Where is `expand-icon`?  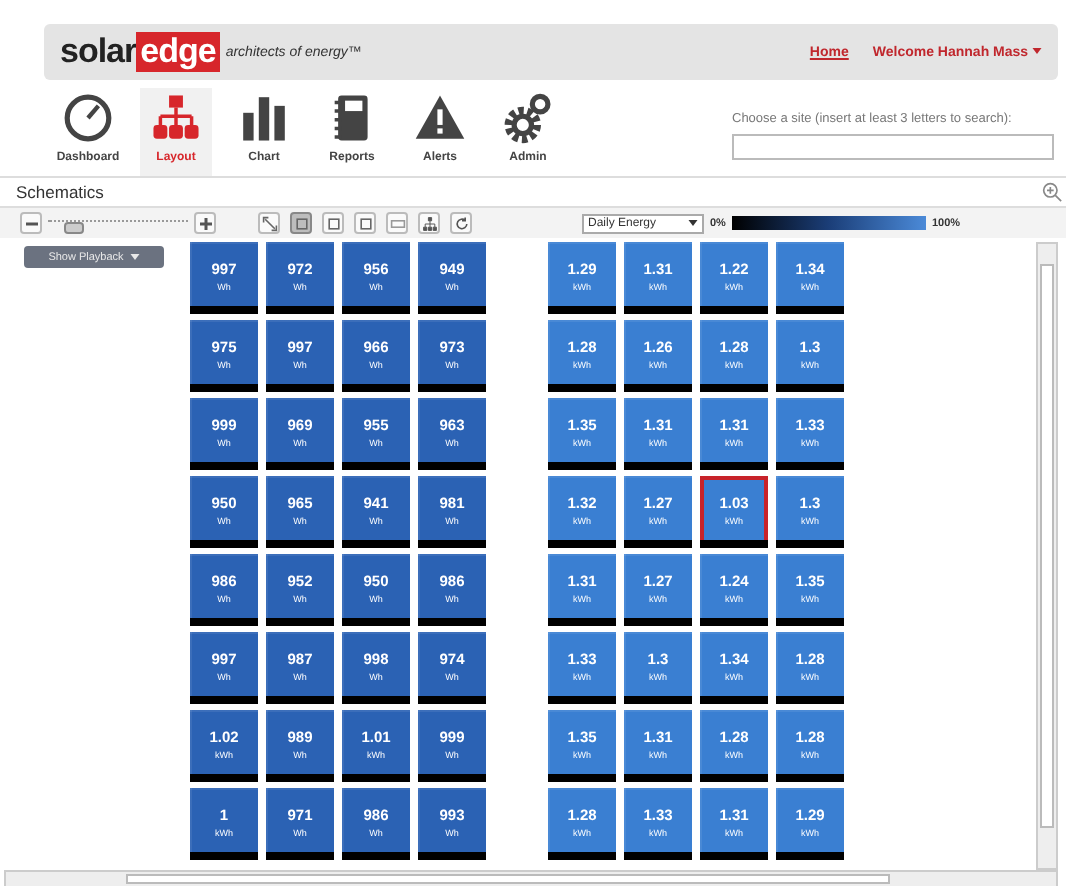
expand-icon is located at coordinates (269, 223).